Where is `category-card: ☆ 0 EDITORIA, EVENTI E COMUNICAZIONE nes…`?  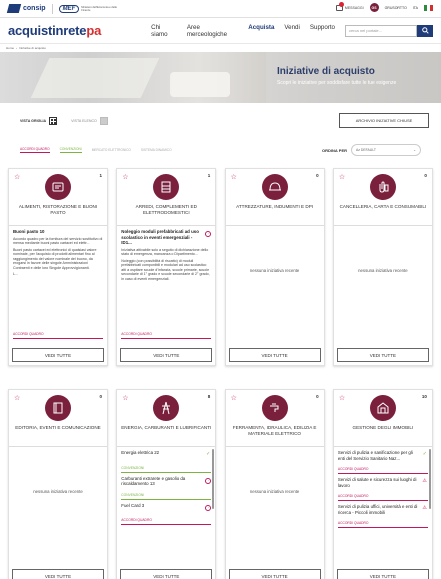 category-card: ☆ 0 EDITORIA, EVENTI E COMUNICAZIONE nes… is located at coordinates (58, 484).